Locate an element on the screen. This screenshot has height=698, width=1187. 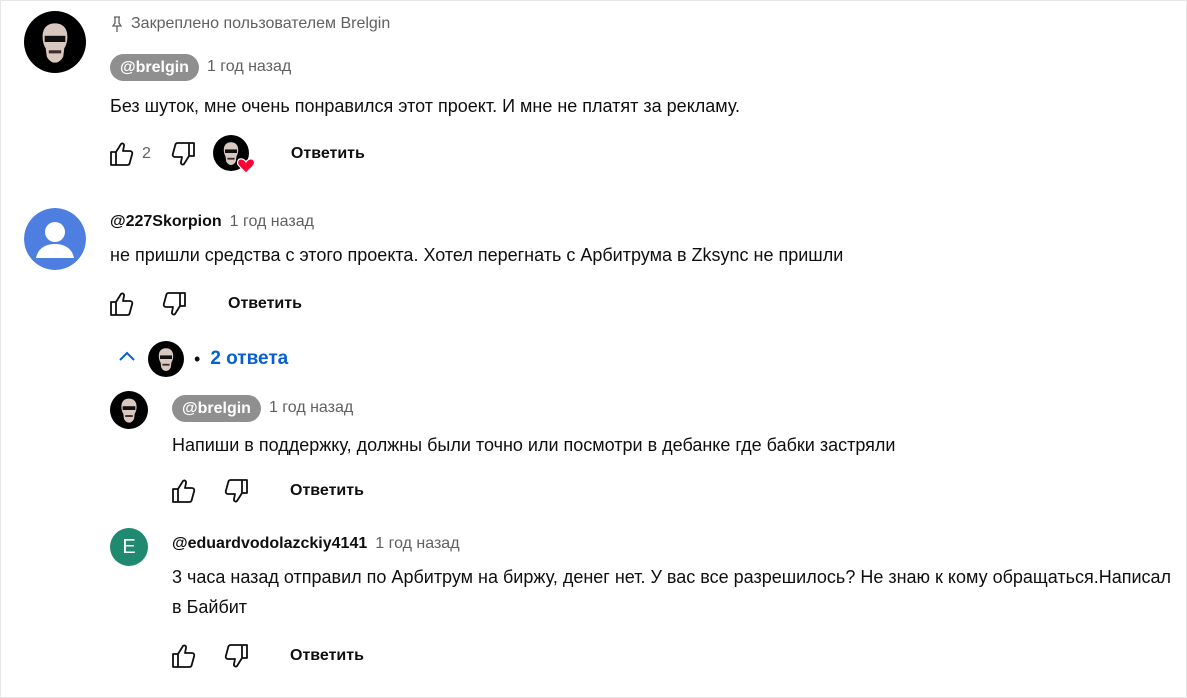
comment-meta: @227Skorpion 1 год назад is located at coordinates (643, 222).